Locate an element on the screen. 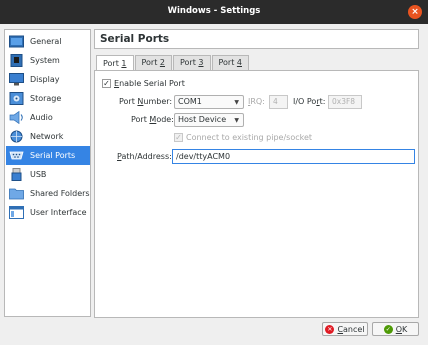  tab-port-4: Port 4 is located at coordinates (230, 62).